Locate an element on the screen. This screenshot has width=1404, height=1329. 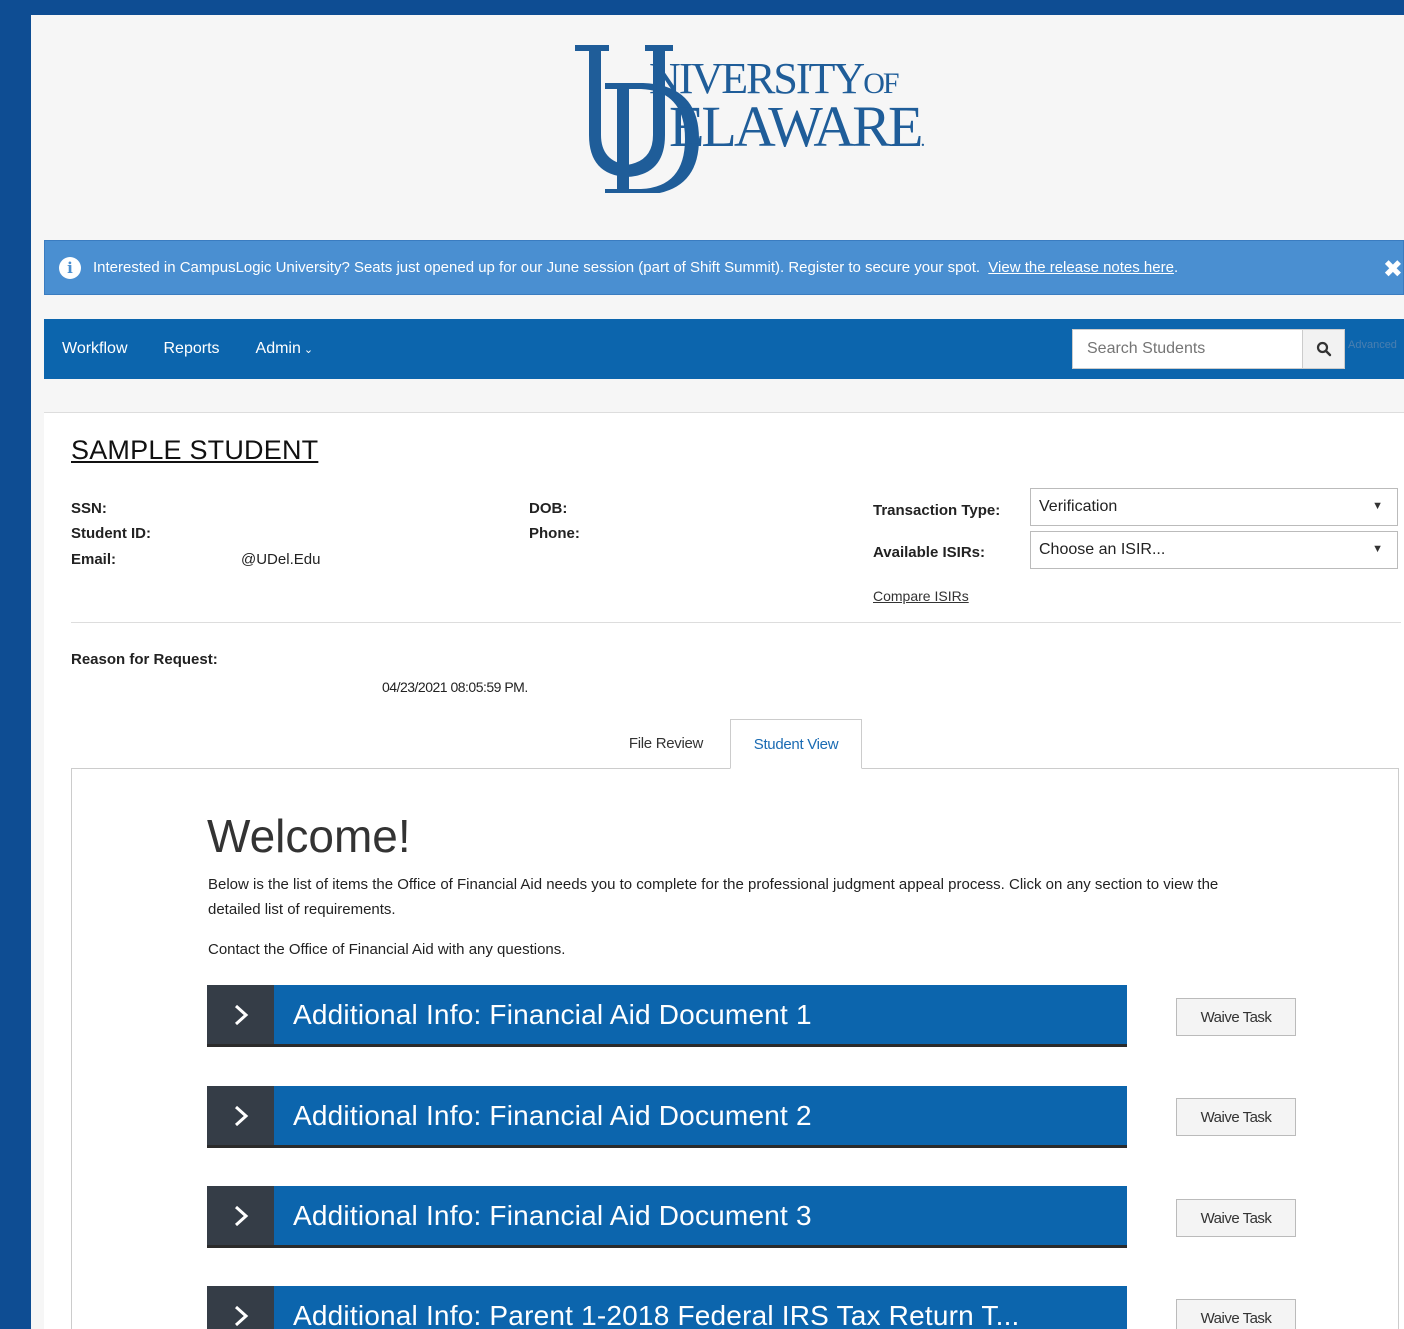
magnifier-icon is located at coordinates (1323, 349).